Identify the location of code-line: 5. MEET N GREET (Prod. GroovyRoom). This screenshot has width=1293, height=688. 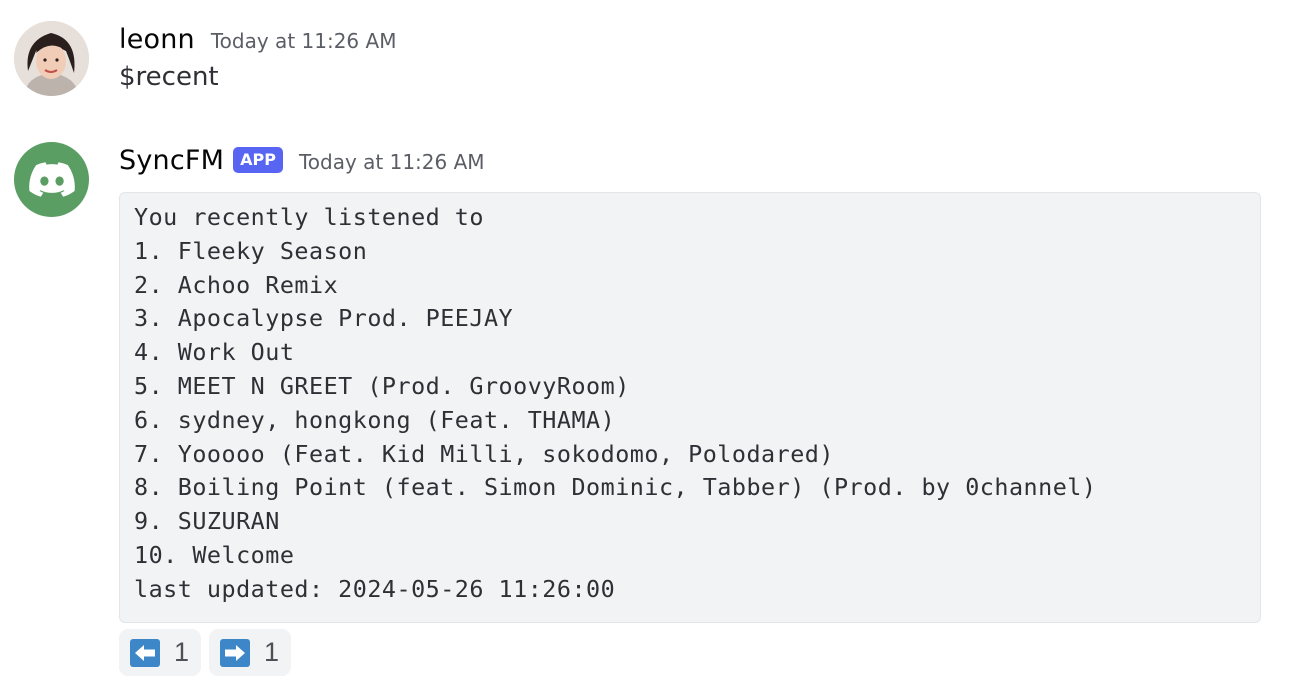
(382, 385).